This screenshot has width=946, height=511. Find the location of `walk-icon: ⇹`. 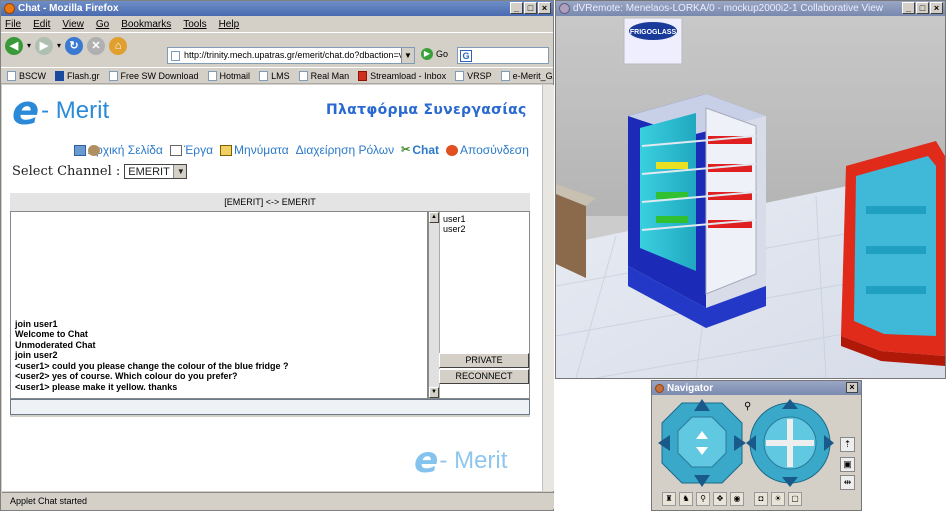

walk-icon: ⇹ is located at coordinates (847, 482).